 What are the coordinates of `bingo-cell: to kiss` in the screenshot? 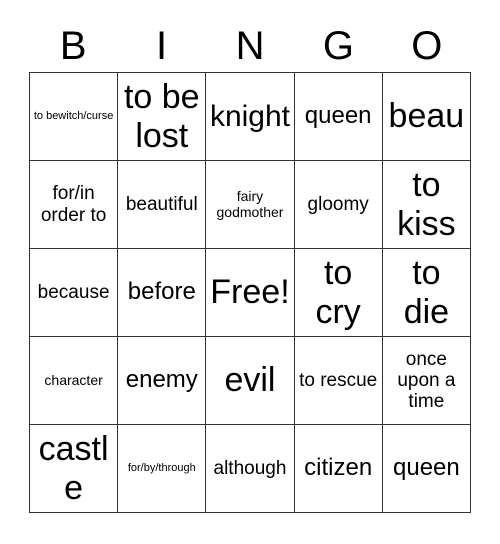 It's located at (426, 204).